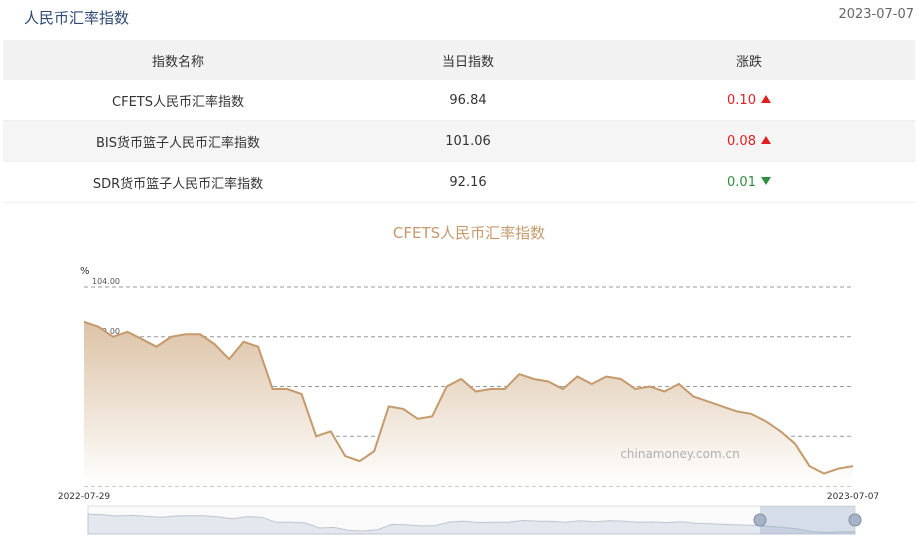 This screenshot has height=541, width=918. Describe the element at coordinates (77, 18) in the screenshot. I see `page-title: 人民币汇率指数` at that location.